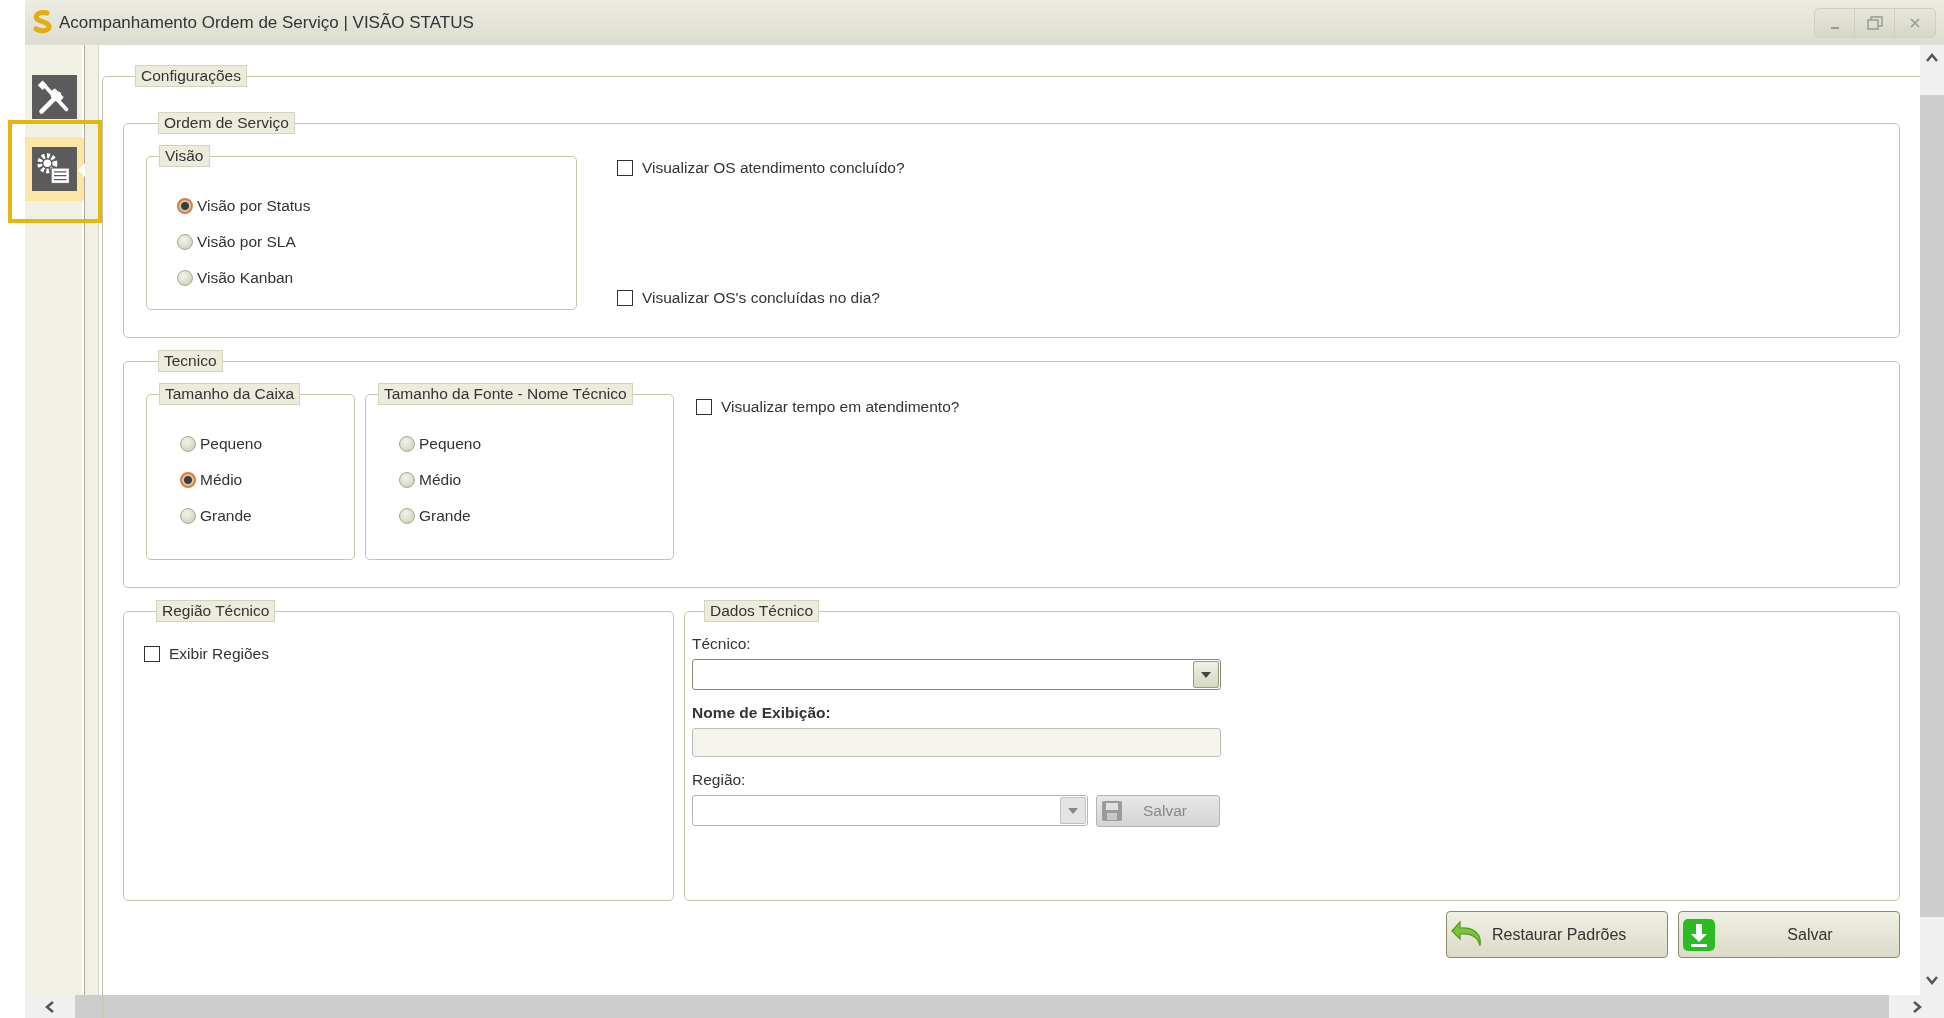 Image resolution: width=1944 pixels, height=1018 pixels. Describe the element at coordinates (505, 394) in the screenshot. I see `group-title: Tamanho da Fonte - Nome Técnico` at that location.